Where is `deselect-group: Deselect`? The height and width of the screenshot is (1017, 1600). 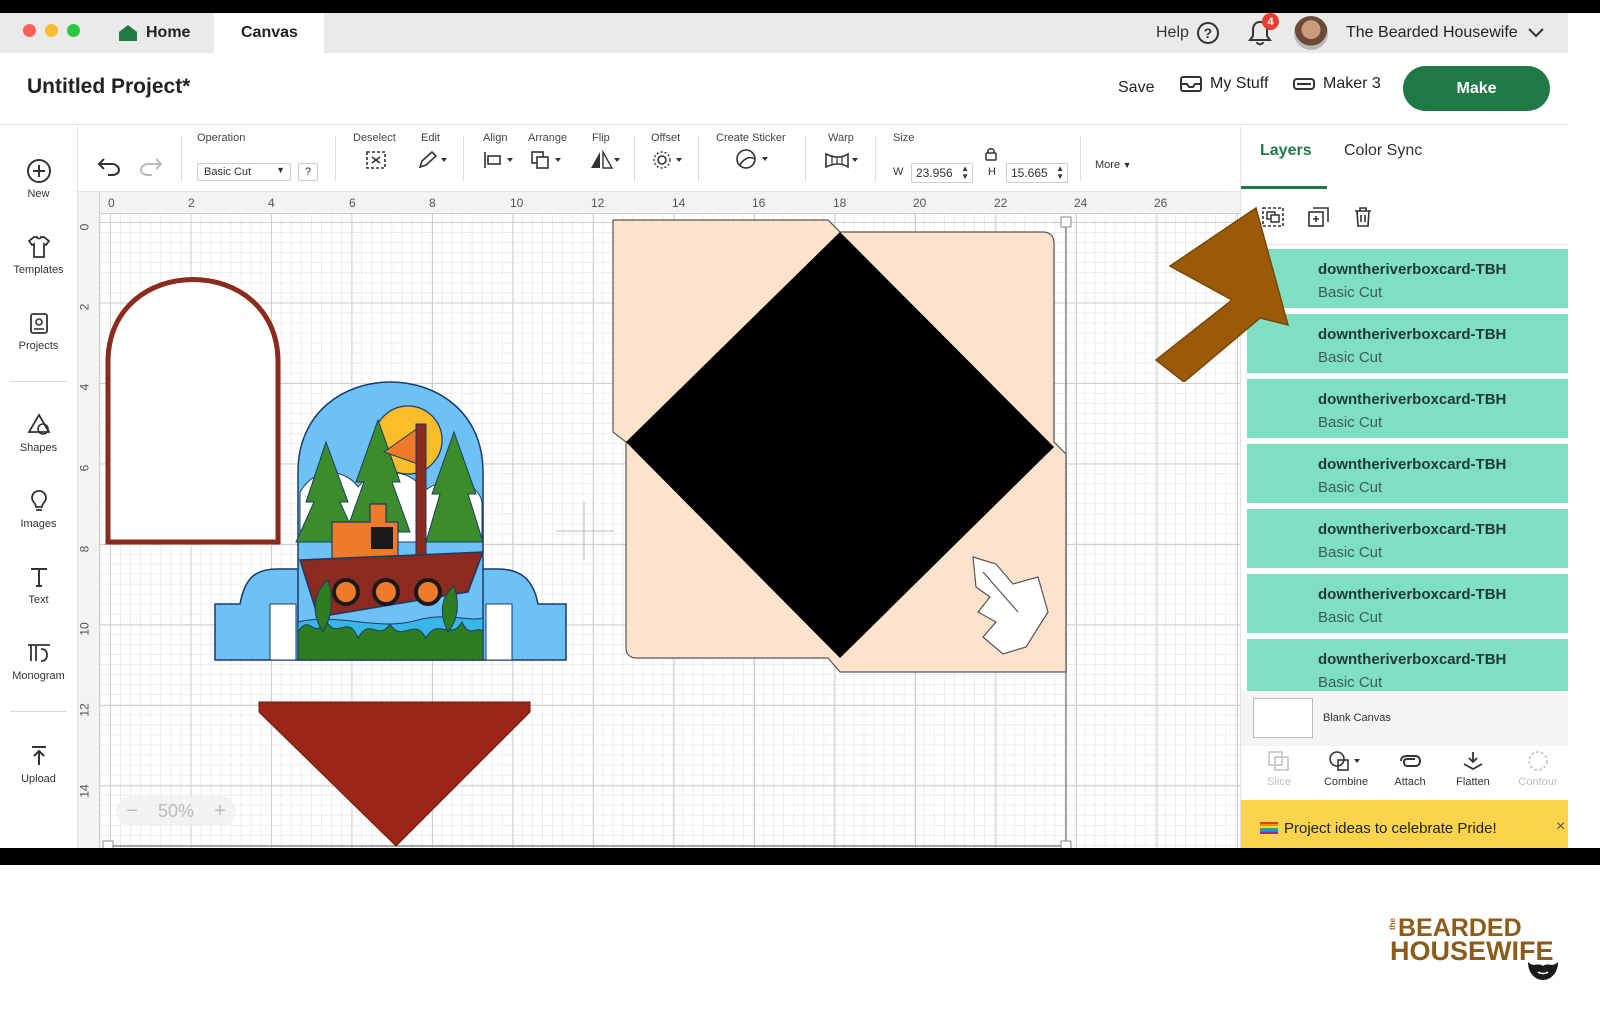
deselect-group: Deselect is located at coordinates (374, 152).